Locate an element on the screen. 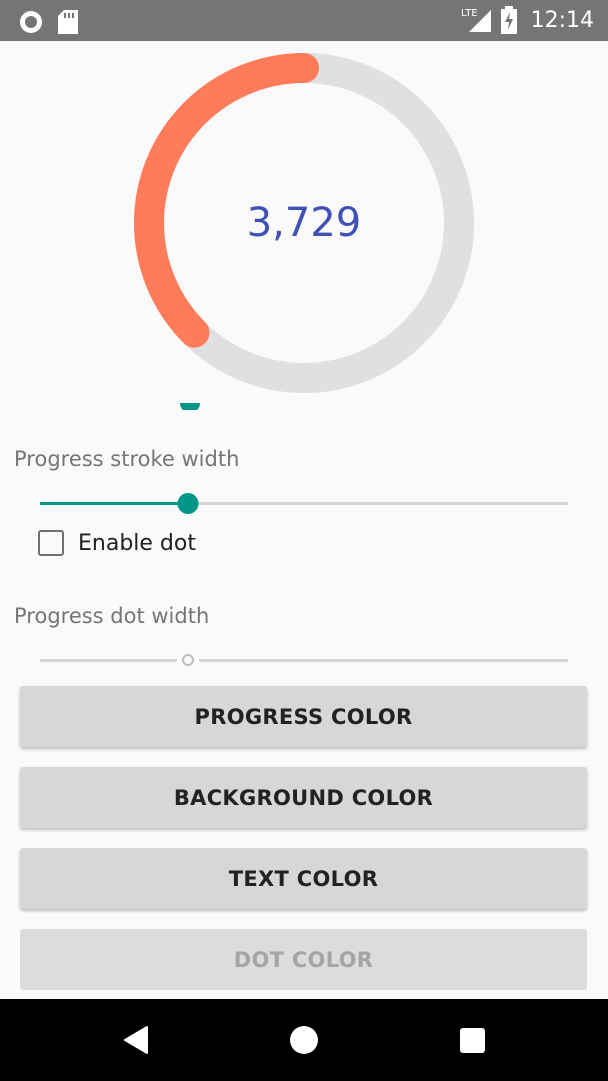 This screenshot has height=1081, width=608. navigation-bar is located at coordinates (304, 1040).